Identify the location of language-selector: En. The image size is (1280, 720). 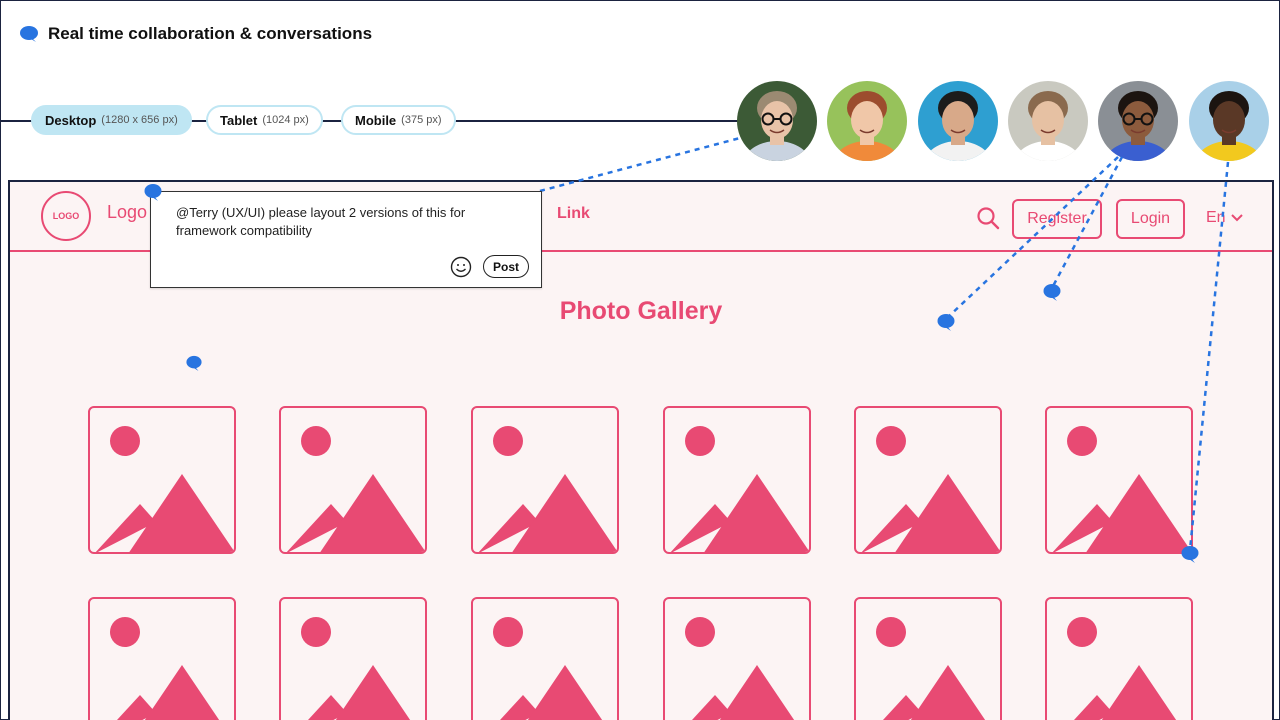
(1225, 218).